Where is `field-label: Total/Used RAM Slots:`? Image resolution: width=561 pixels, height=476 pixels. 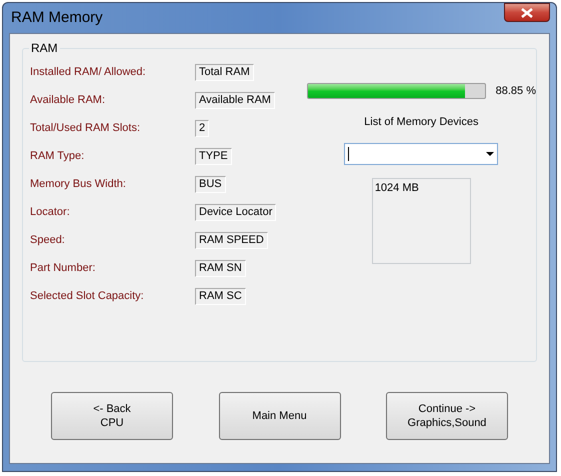 field-label: Total/Used RAM Slots: is located at coordinates (86, 128).